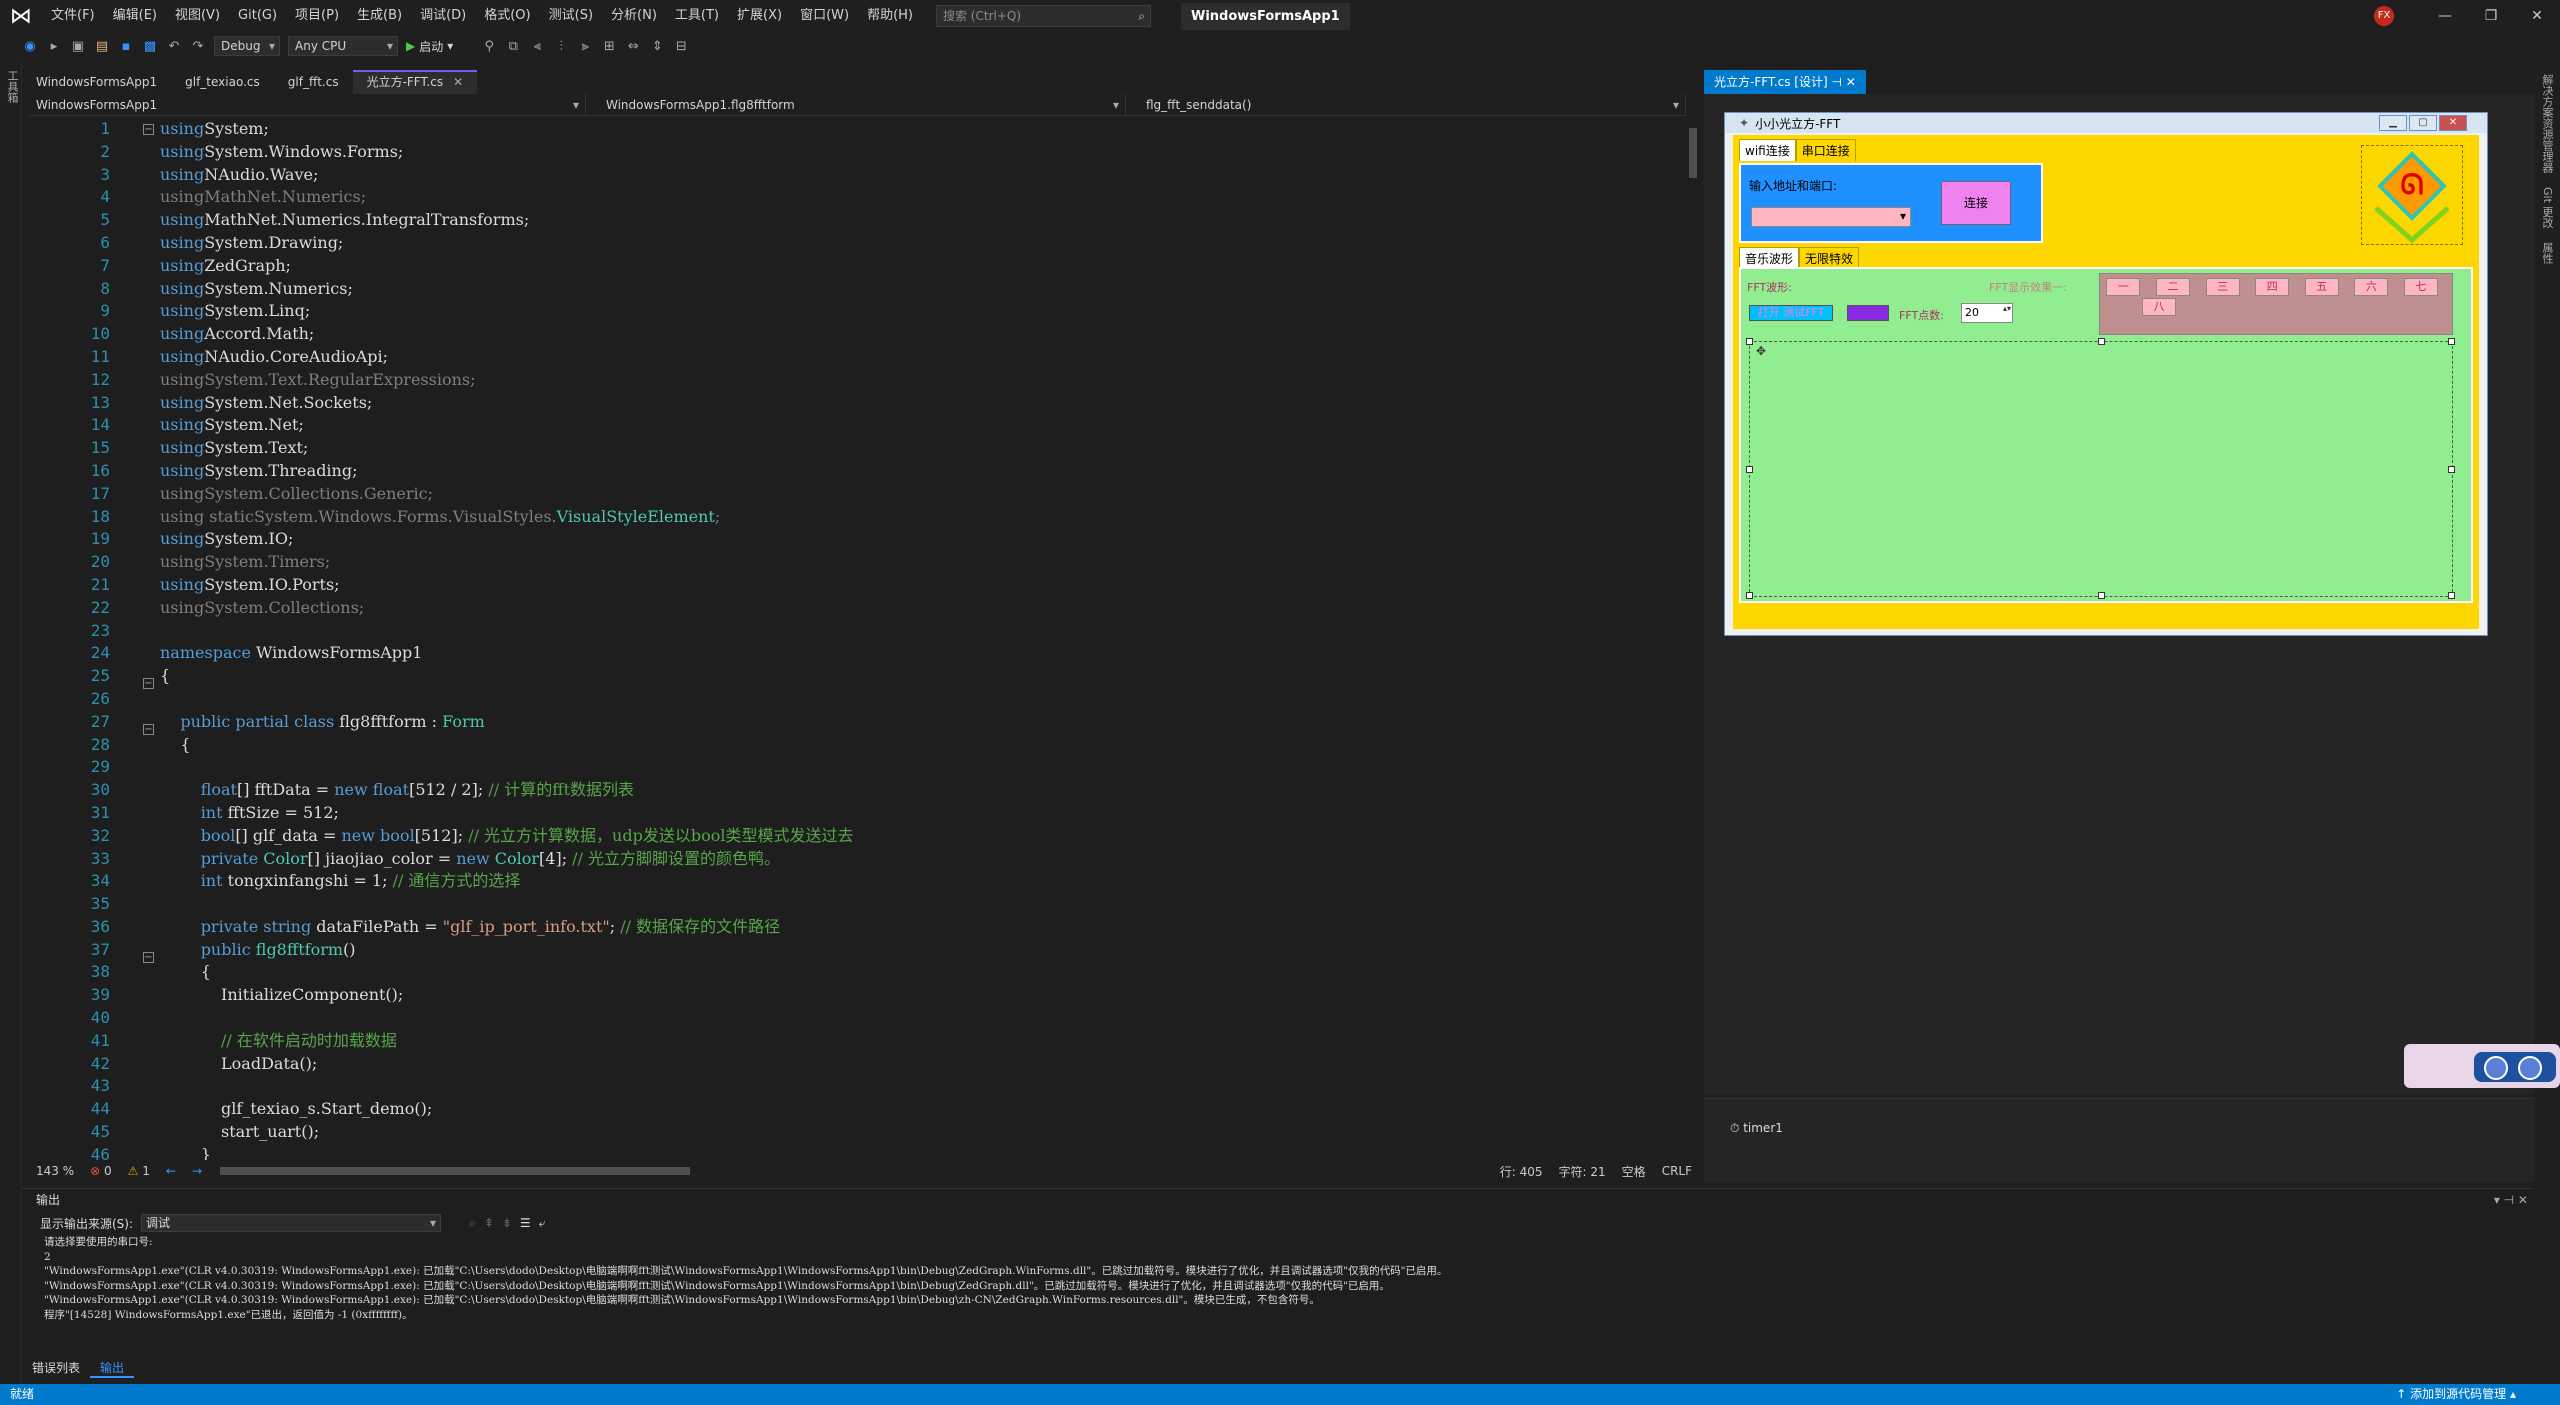  I want to click on menu-item: 视图(V), so click(197, 16).